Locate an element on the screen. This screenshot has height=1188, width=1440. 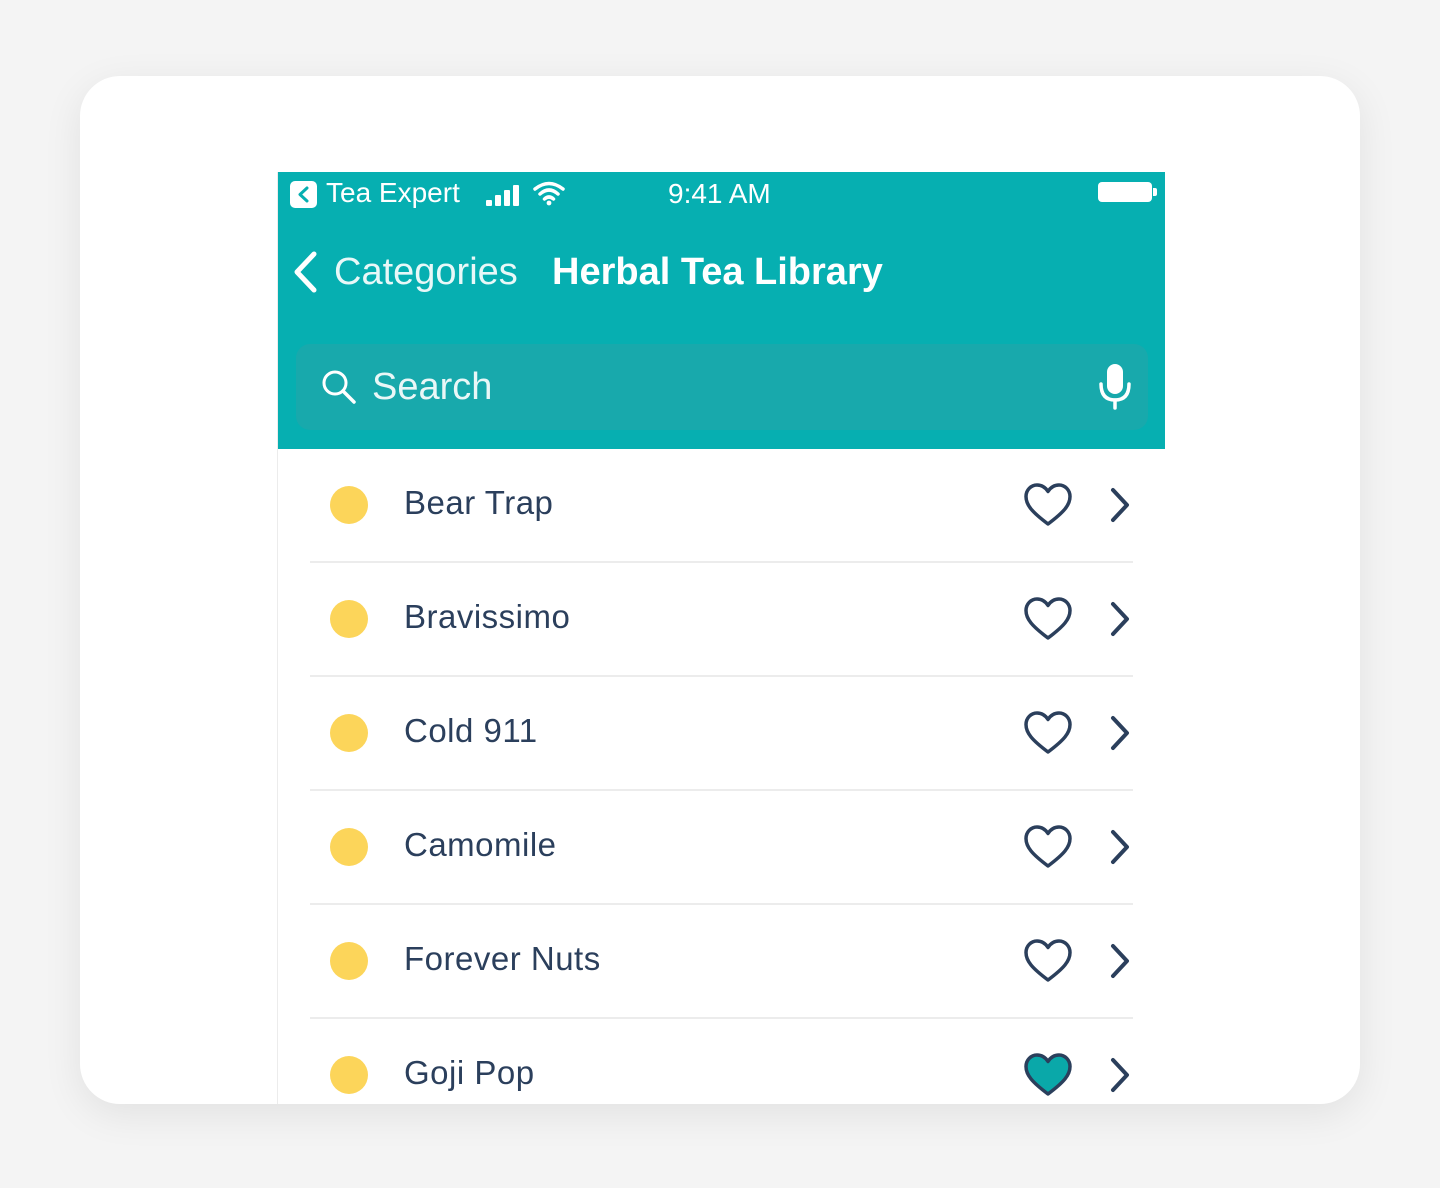
microphone-icon is located at coordinates (1115, 387).